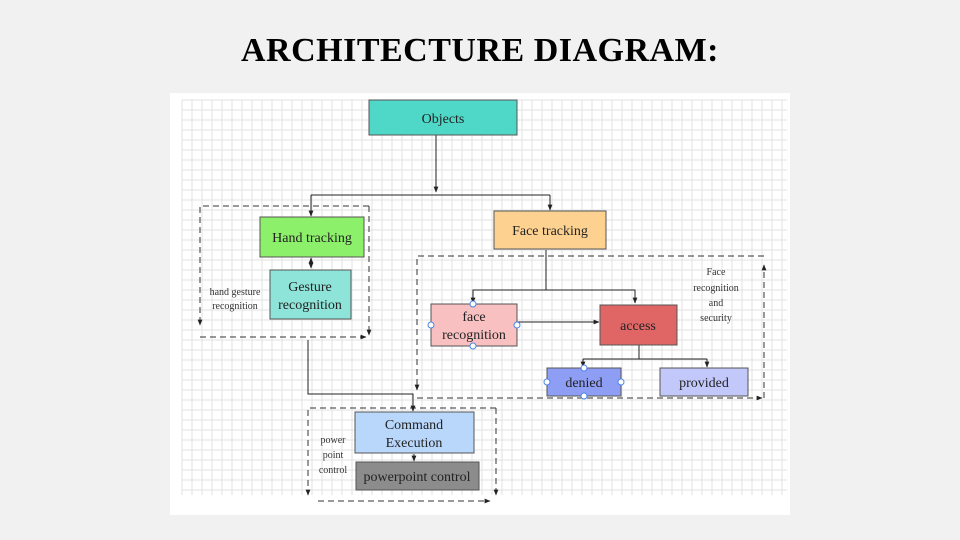  Describe the element at coordinates (334, 440) in the screenshot. I see `label-powerpoint-line1: power` at that location.